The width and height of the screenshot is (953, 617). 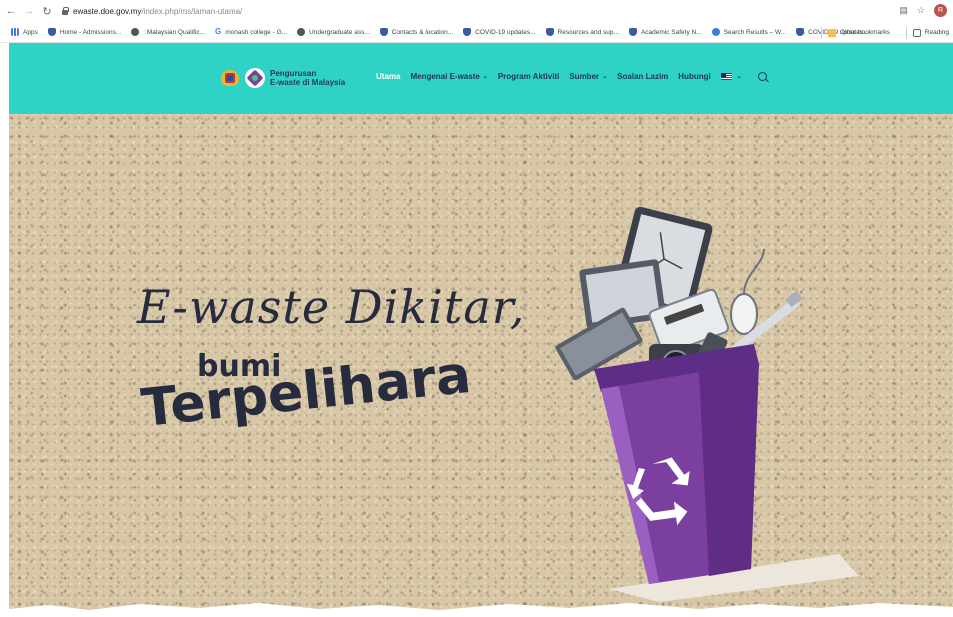 I want to click on site-logo: Pengurusan E-waste di Malaysia, so click(x=282, y=78).